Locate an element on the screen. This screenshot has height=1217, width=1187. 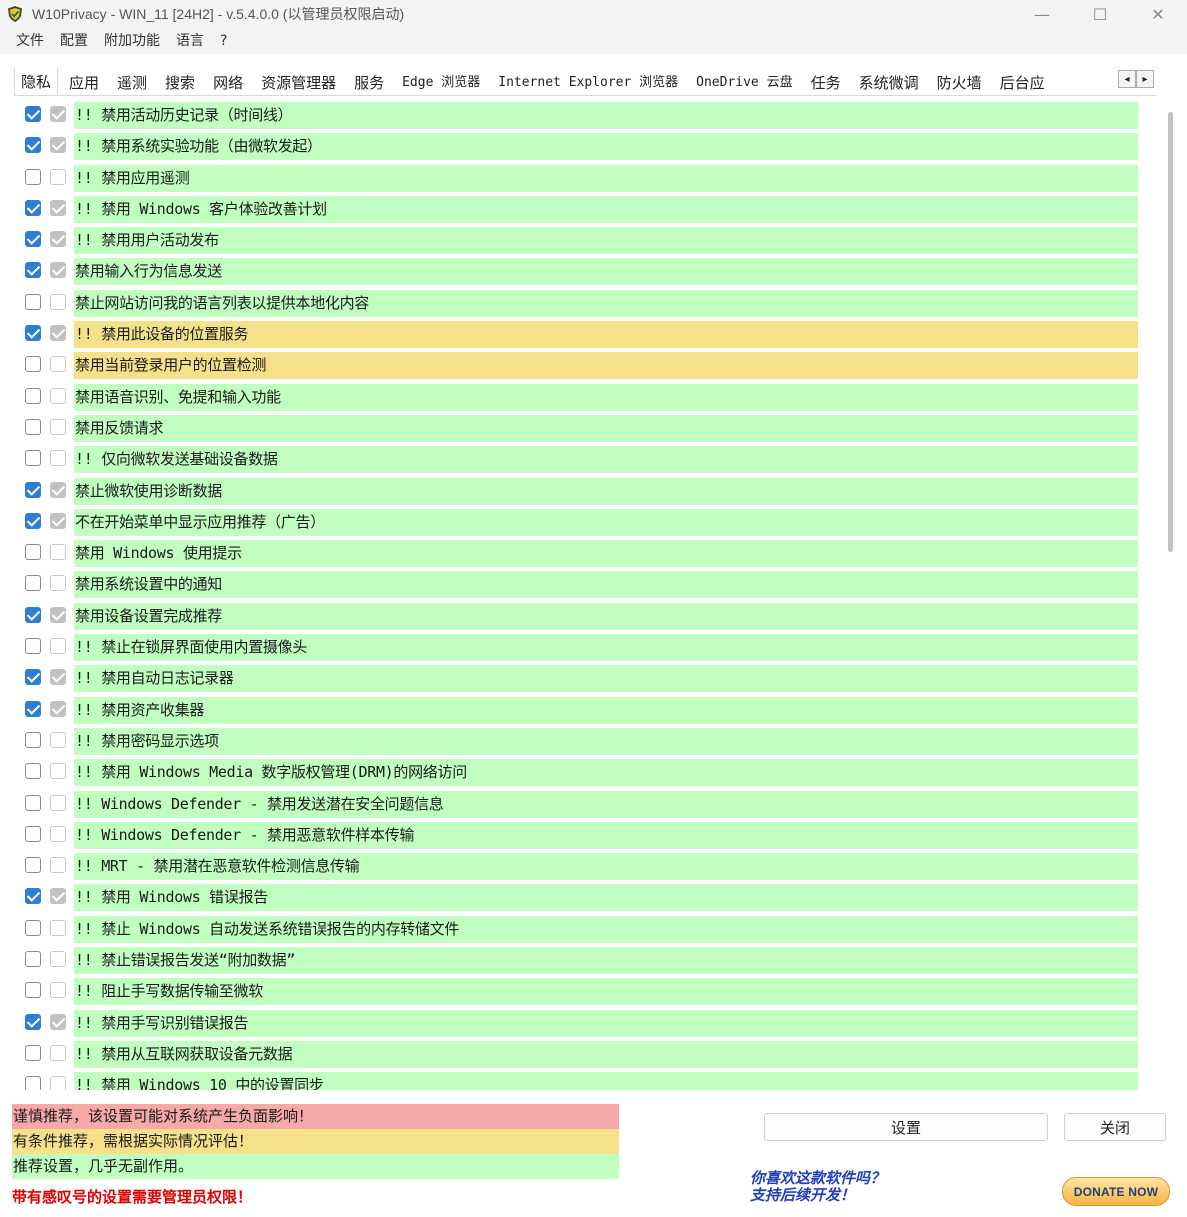
setting-label: 禁止微软使用诊断数据 is located at coordinates (606, 491).